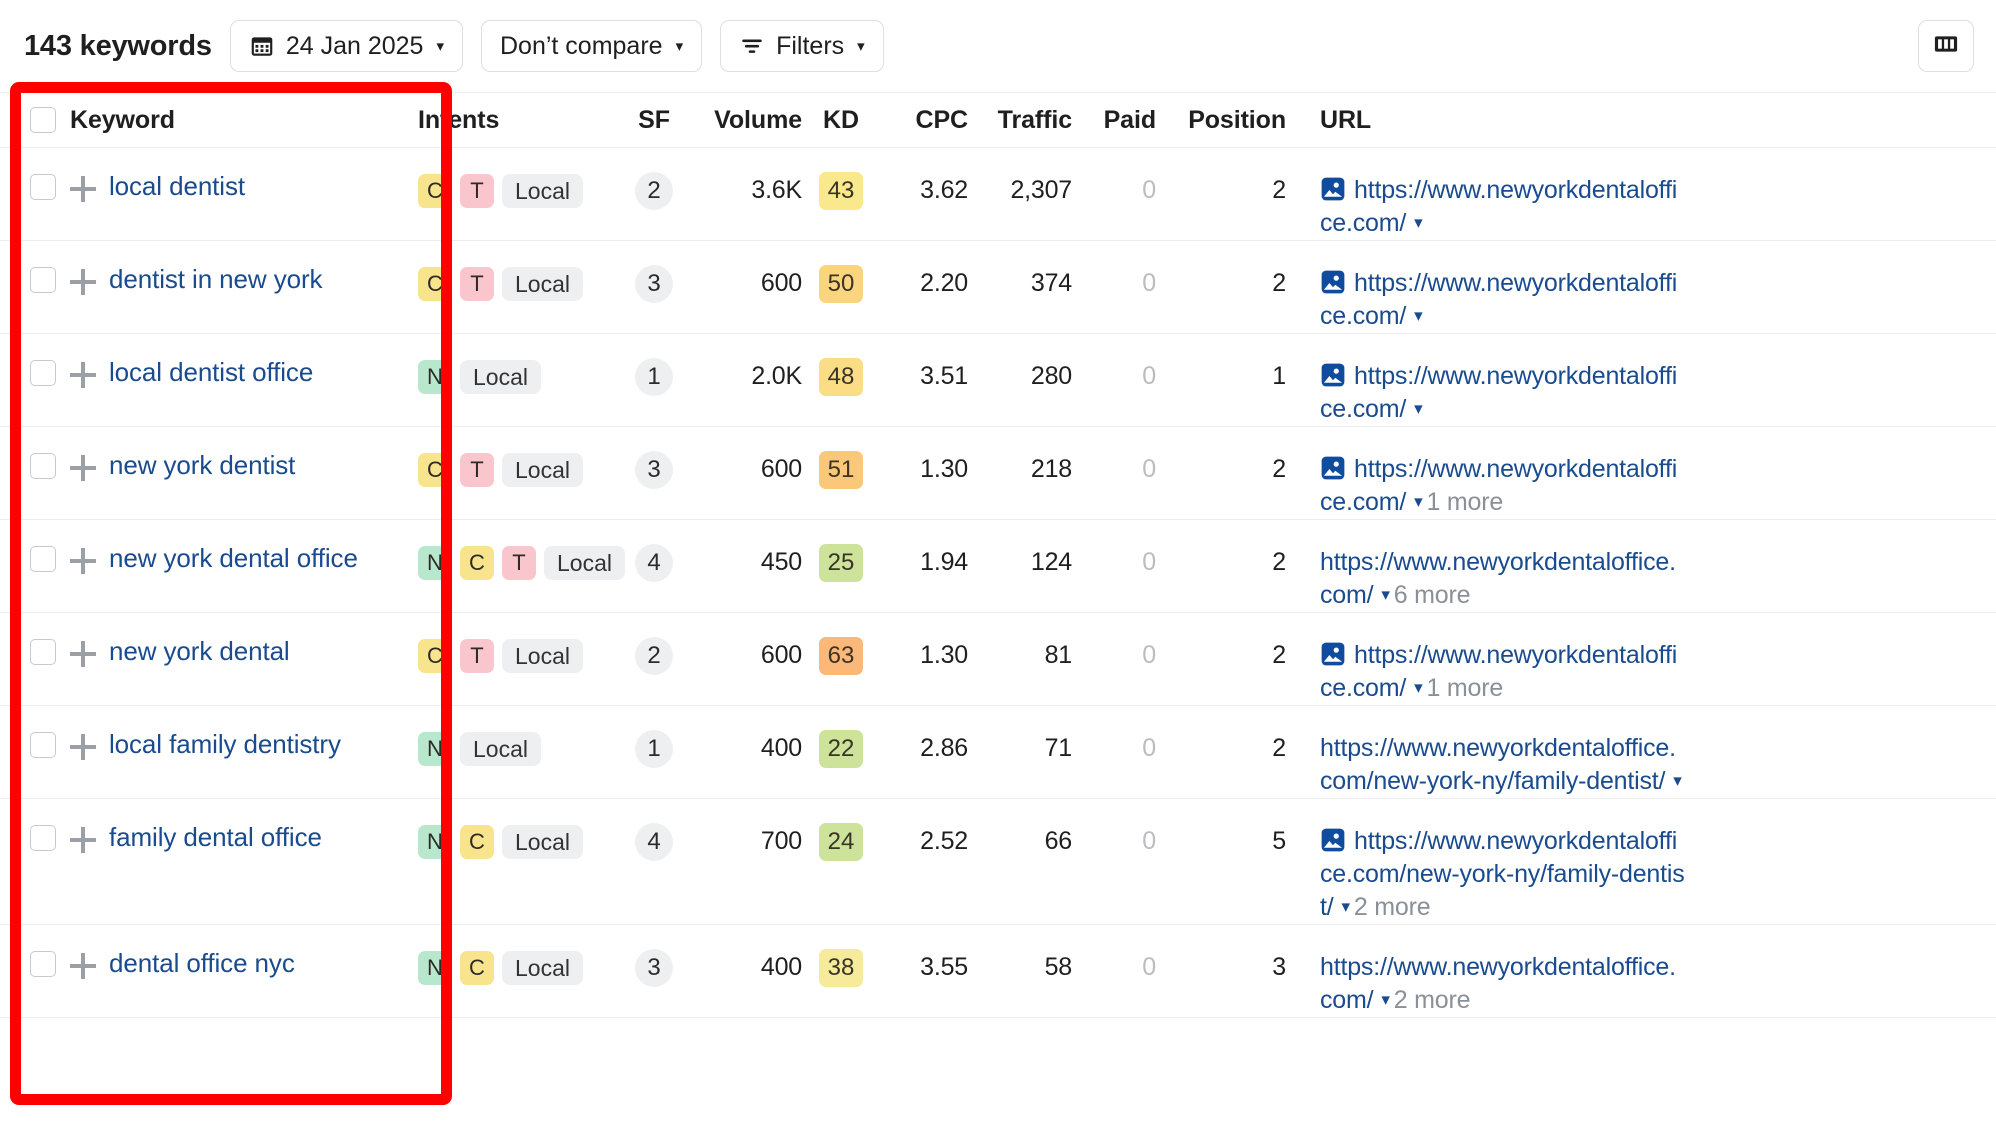  What do you see at coordinates (841, 120) in the screenshot?
I see `column-header-kd: KD` at bounding box center [841, 120].